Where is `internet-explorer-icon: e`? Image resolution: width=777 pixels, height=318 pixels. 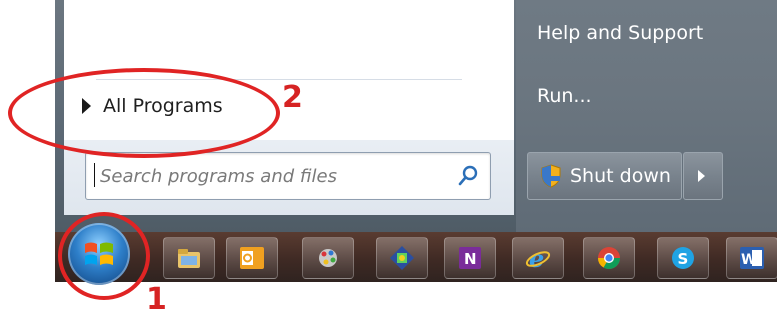 internet-explorer-icon: e is located at coordinates (538, 258).